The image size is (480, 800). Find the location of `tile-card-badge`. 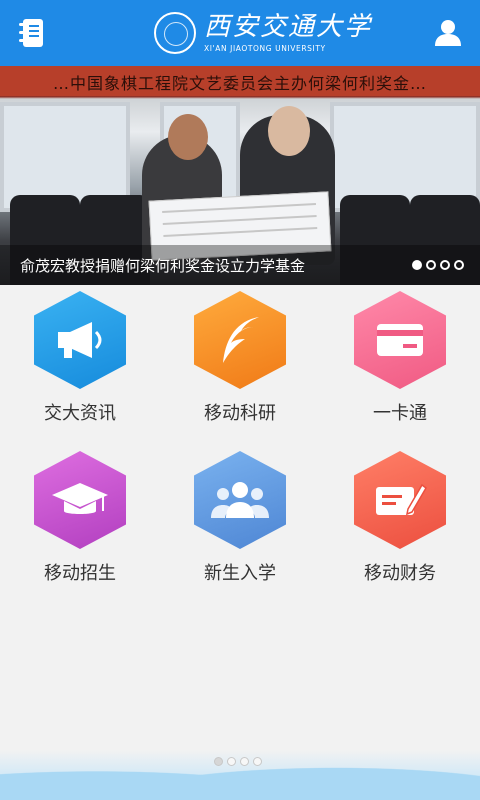

tile-card-badge is located at coordinates (400, 340).